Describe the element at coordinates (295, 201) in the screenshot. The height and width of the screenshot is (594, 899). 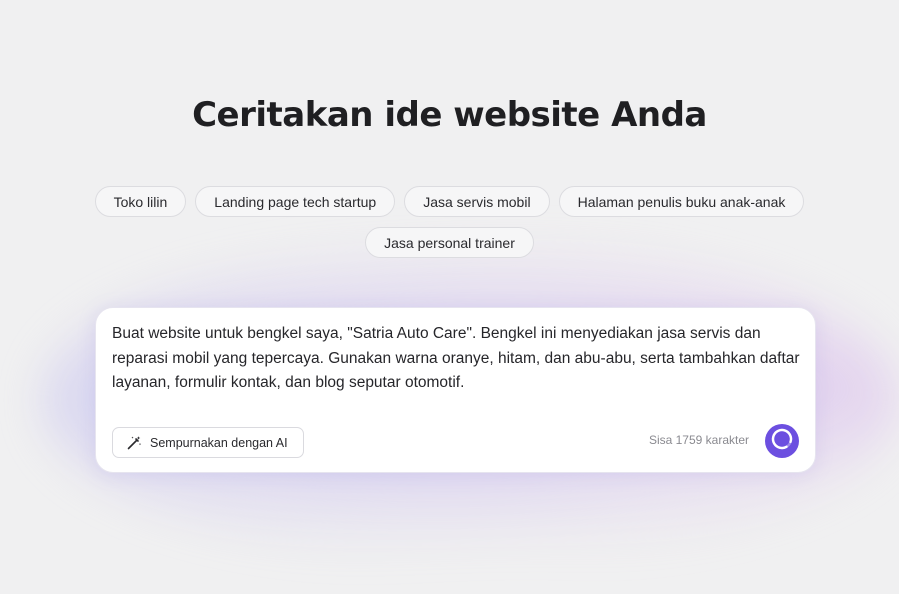
I see `suggestion-chip-landing-page: Landing page tech startup` at that location.